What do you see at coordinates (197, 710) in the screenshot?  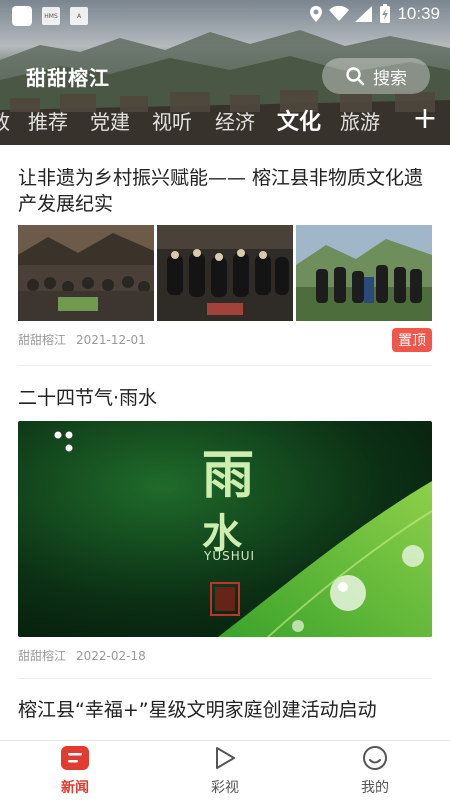 I see `article-title: 榕江县“幸福+”星级文明家庭创建活动启动` at bounding box center [197, 710].